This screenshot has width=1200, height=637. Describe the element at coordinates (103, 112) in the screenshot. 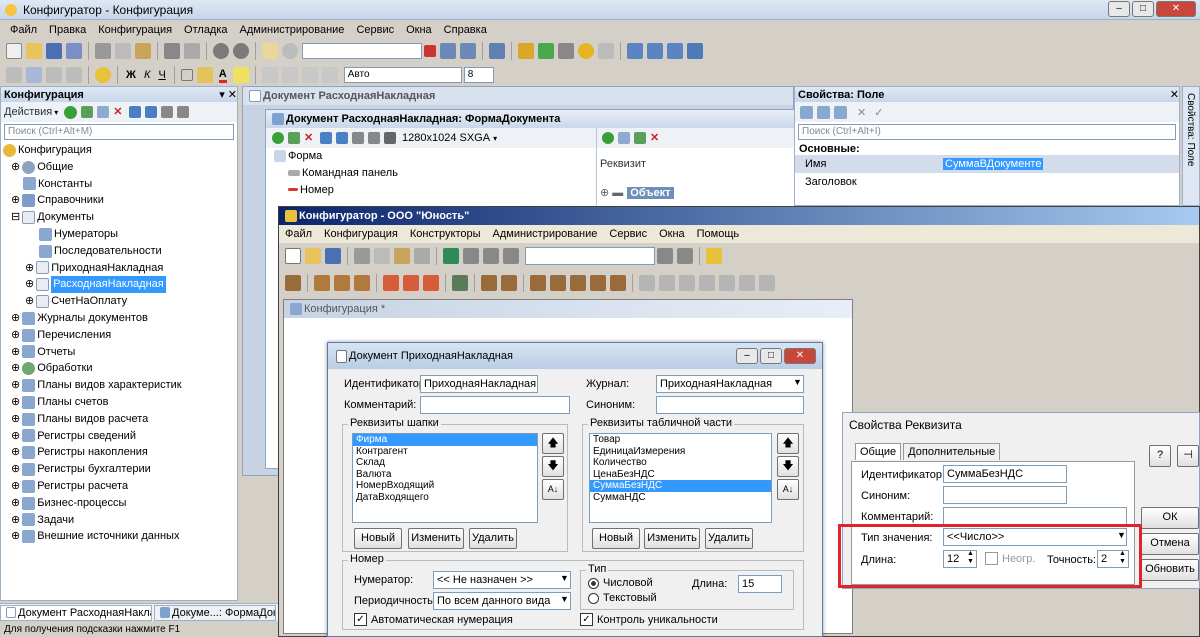

I see `copy-item-icon` at that location.